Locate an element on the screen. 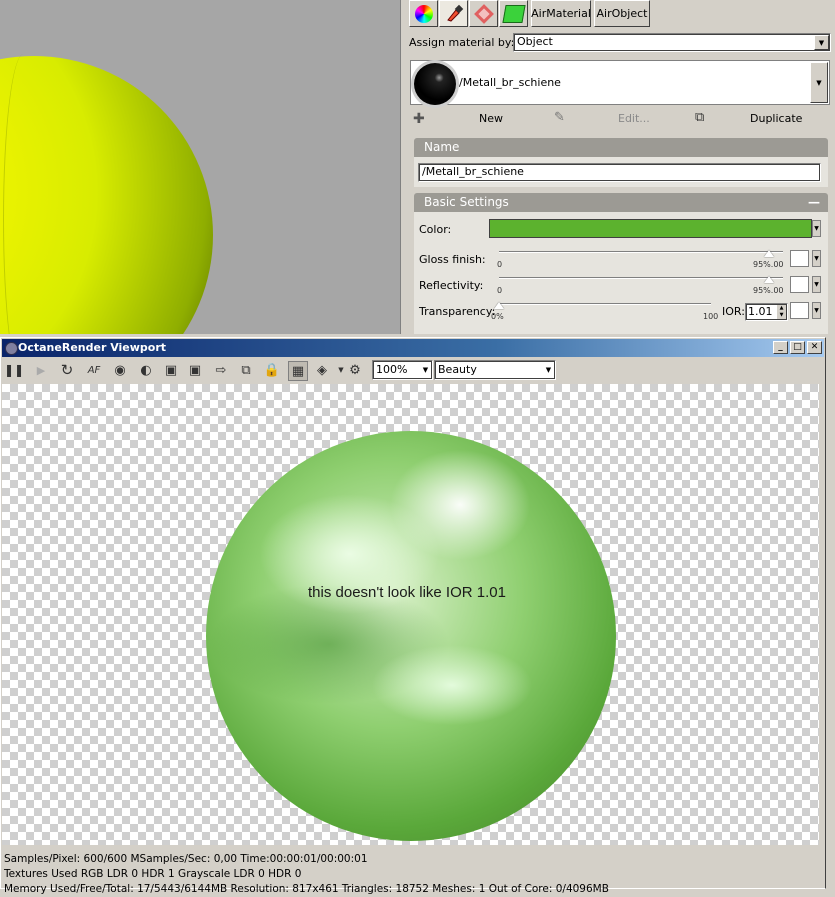 The image size is (835, 897). reflectivity-value: 95%.00 is located at coordinates (768, 290).